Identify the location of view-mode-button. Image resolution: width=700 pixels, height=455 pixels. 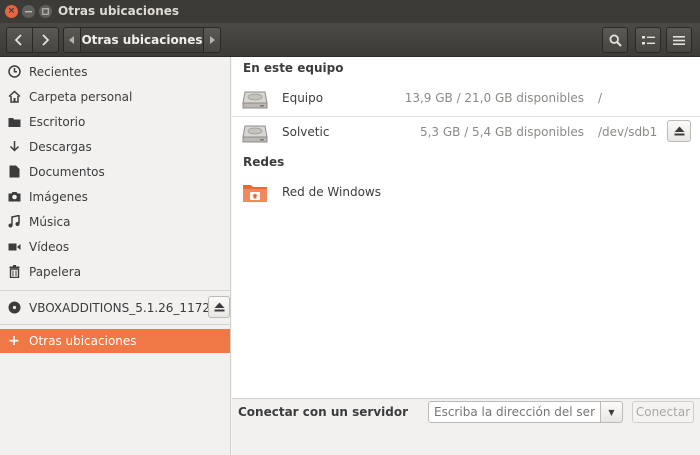
(648, 40).